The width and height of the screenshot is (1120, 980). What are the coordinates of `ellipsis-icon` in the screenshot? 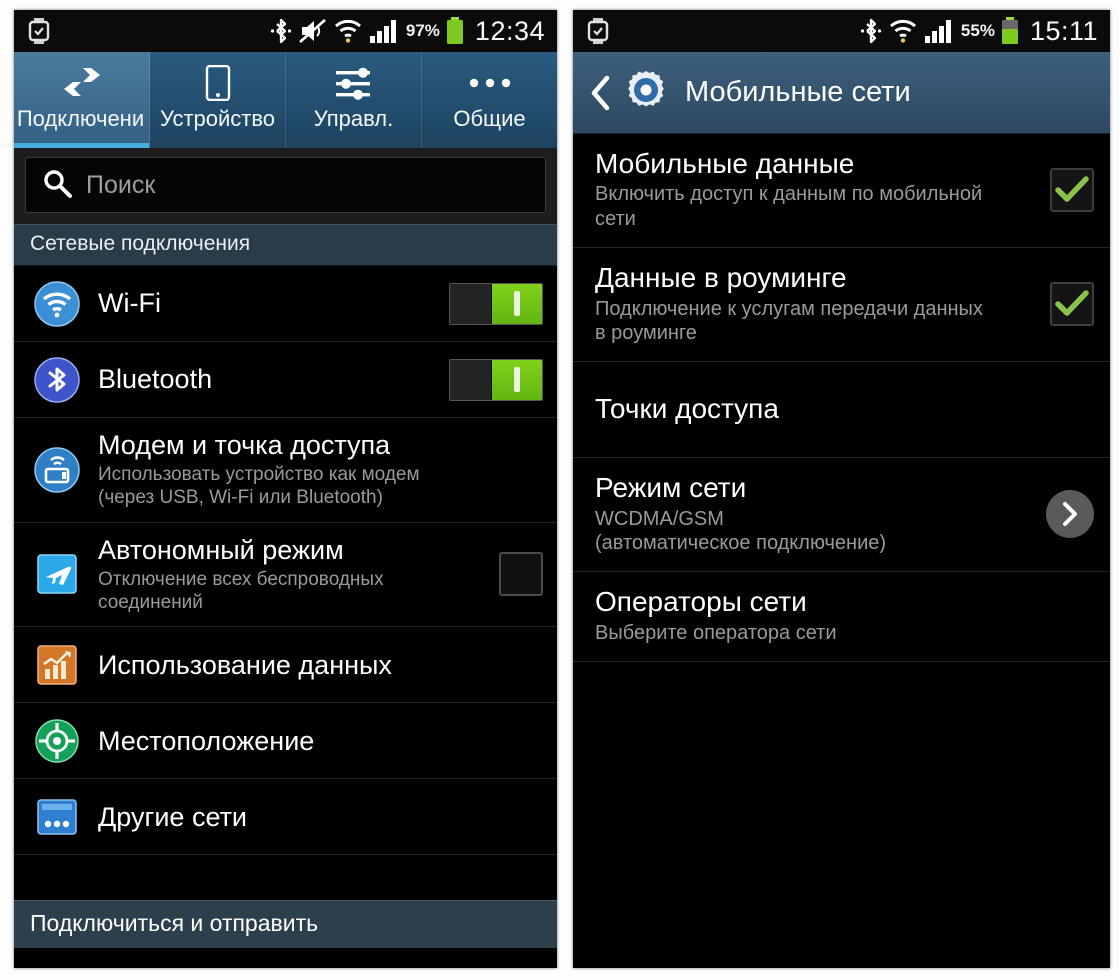 It's located at (490, 83).